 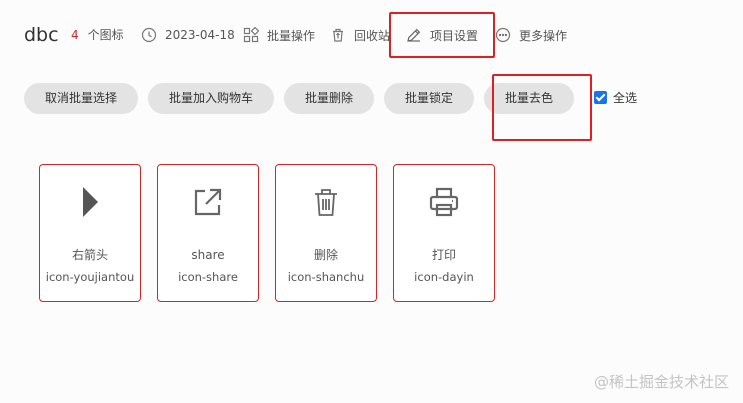 What do you see at coordinates (429, 98) in the screenshot?
I see `batch-lock-button: 批量锁定` at bounding box center [429, 98].